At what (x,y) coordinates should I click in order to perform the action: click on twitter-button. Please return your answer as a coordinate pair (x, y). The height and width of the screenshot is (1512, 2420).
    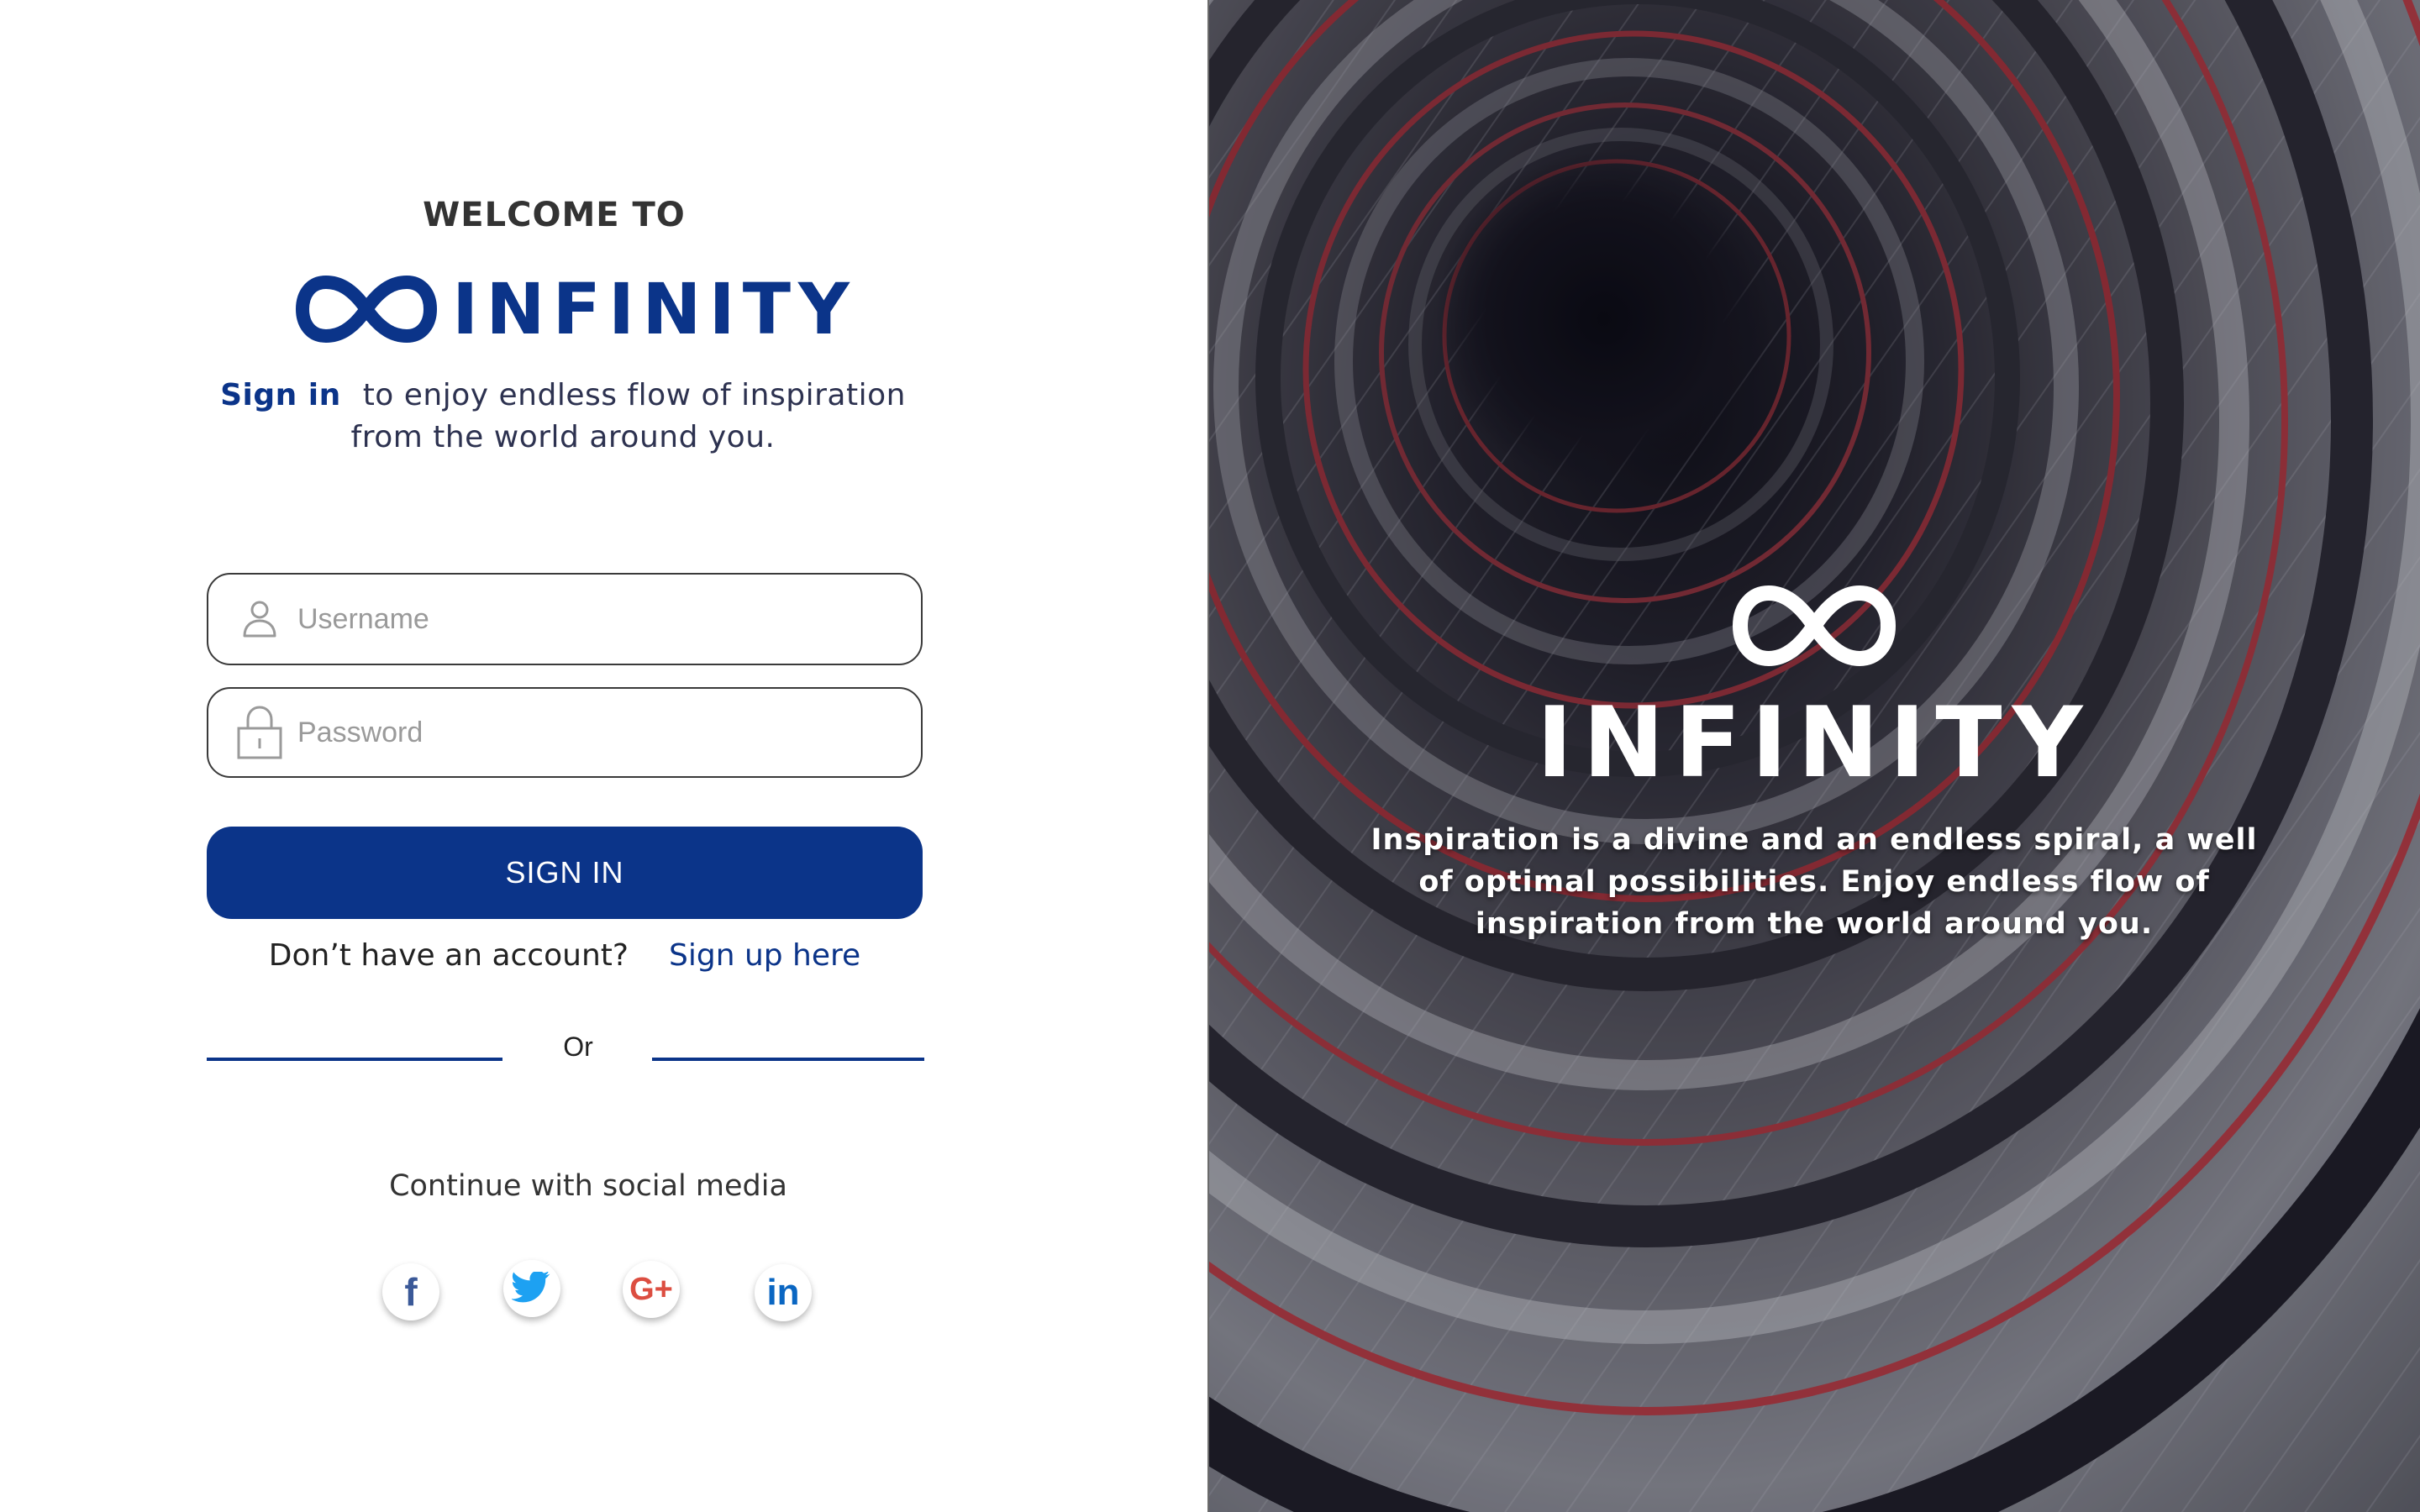
    Looking at the image, I should click on (531, 1288).